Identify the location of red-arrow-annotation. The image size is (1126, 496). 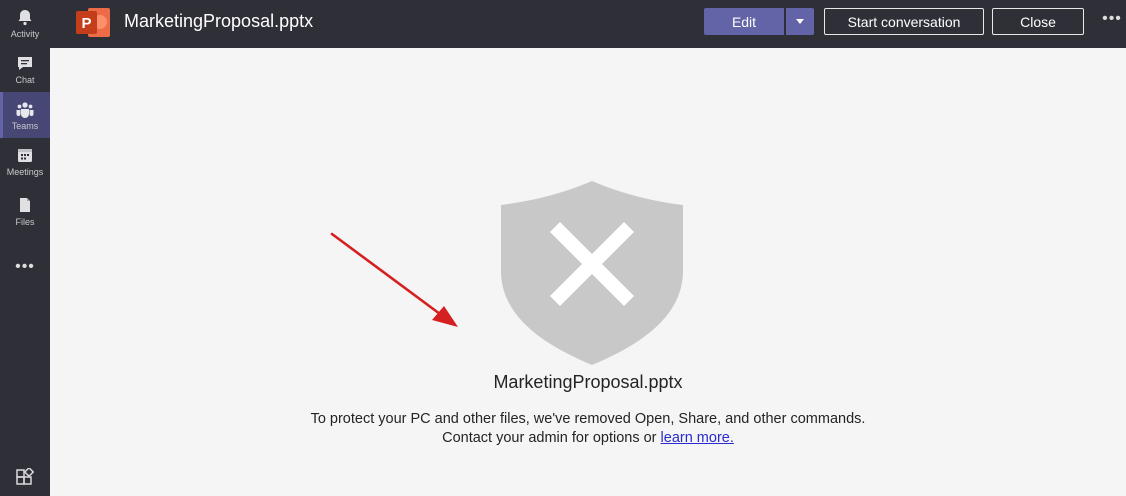
(394, 279).